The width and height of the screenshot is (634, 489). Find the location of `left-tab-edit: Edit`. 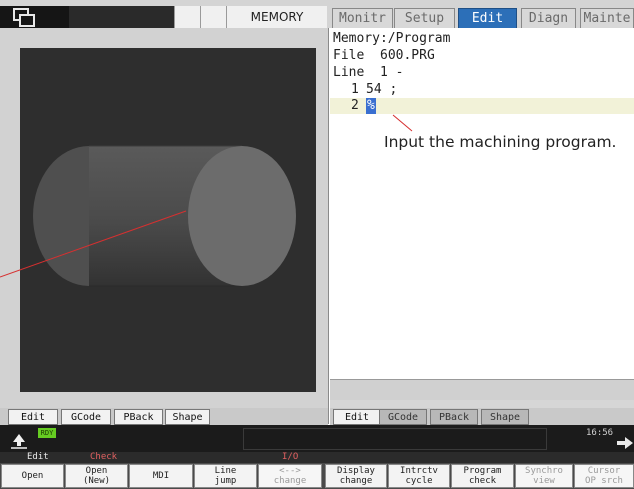

left-tab-edit: Edit is located at coordinates (33, 417).